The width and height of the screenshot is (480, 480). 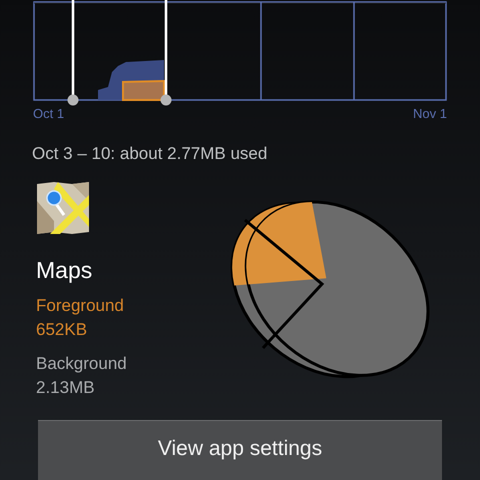 What do you see at coordinates (240, 450) in the screenshot?
I see `view-app-settings-button: View app settings` at bounding box center [240, 450].